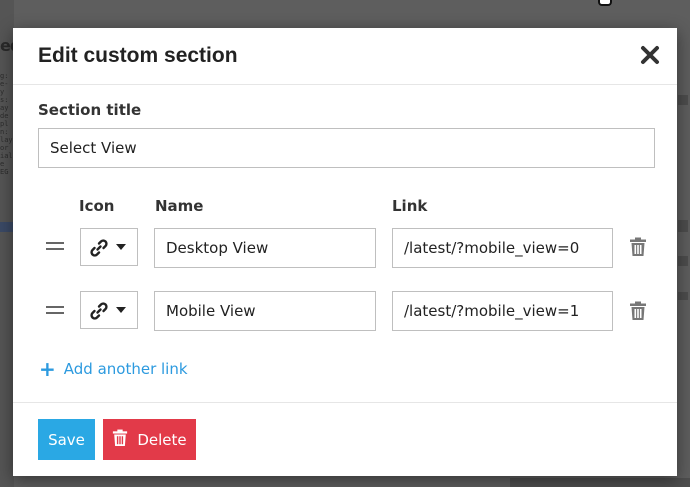 This screenshot has height=487, width=690. What do you see at coordinates (492, 311) in the screenshot?
I see `link-url-value: /latest/?mobile_view=1` at bounding box center [492, 311].